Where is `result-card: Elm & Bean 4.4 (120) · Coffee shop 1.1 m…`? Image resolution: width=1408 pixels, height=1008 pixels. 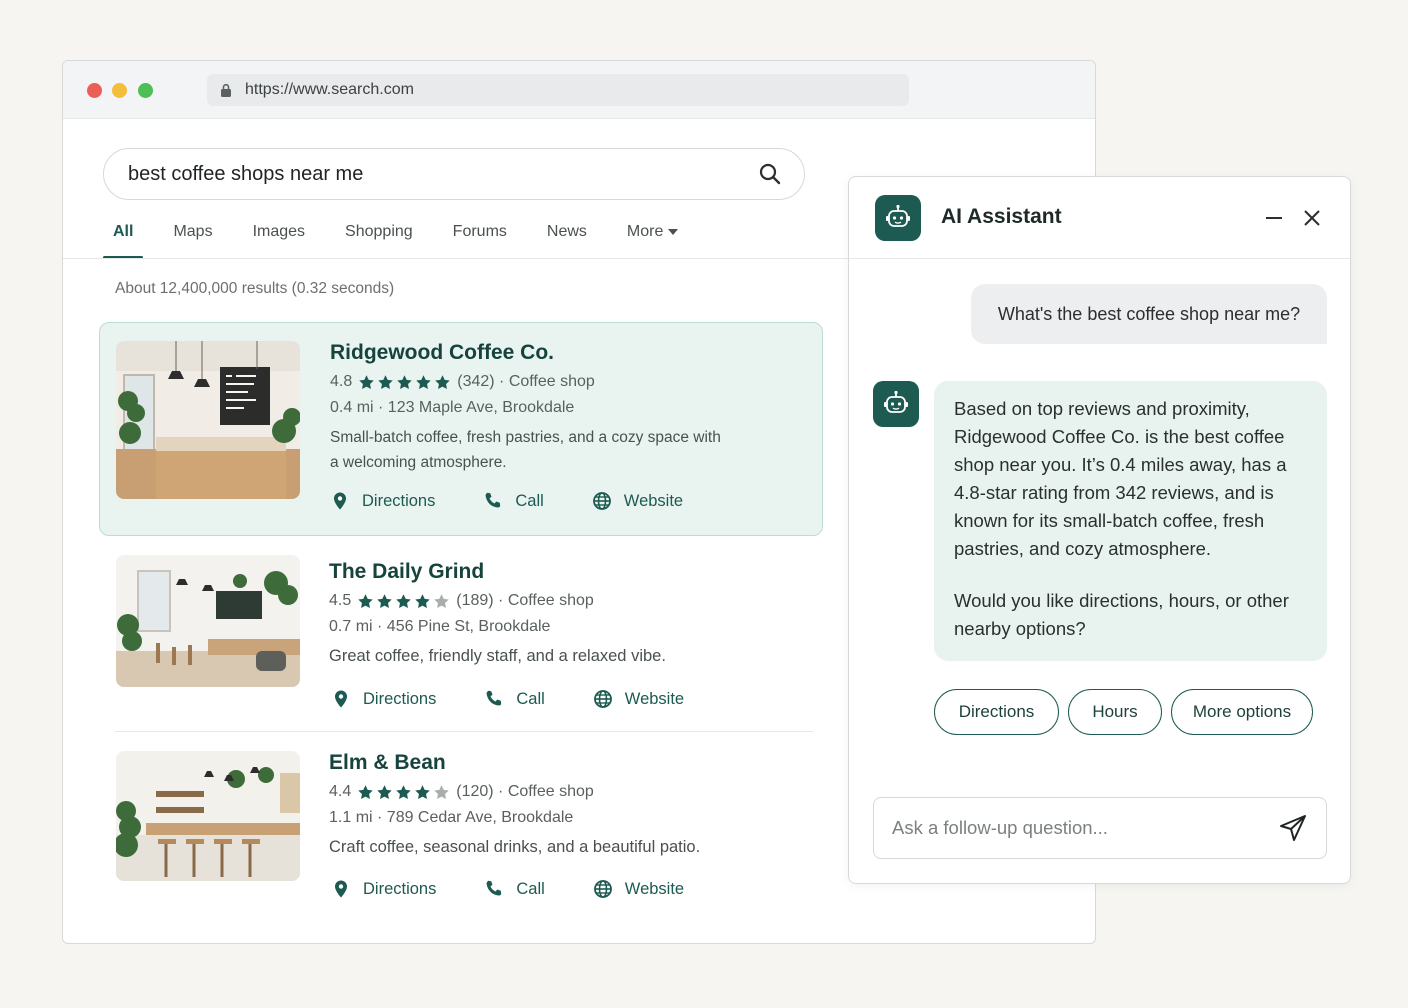
result-card: Elm & Bean 4.4 (120) · Coffee shop 1.1 m… is located at coordinates (461, 836).